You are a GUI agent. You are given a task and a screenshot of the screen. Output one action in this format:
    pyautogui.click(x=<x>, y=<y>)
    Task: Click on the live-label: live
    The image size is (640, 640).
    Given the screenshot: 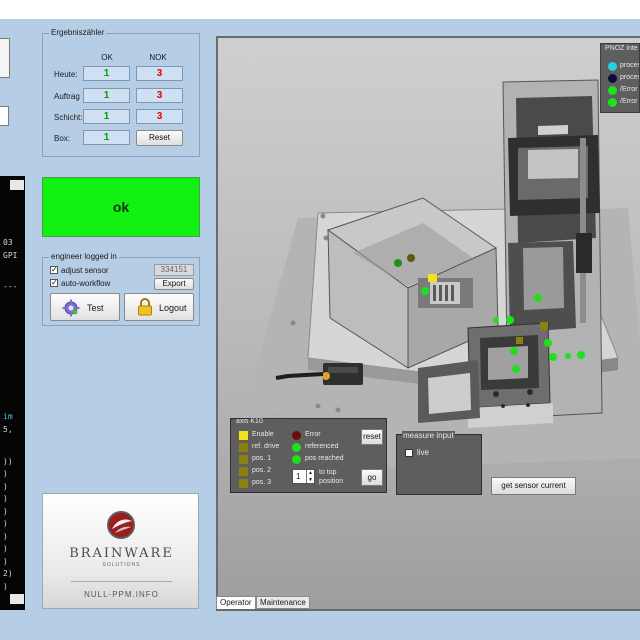 What is the action you would take?
    pyautogui.click(x=423, y=452)
    